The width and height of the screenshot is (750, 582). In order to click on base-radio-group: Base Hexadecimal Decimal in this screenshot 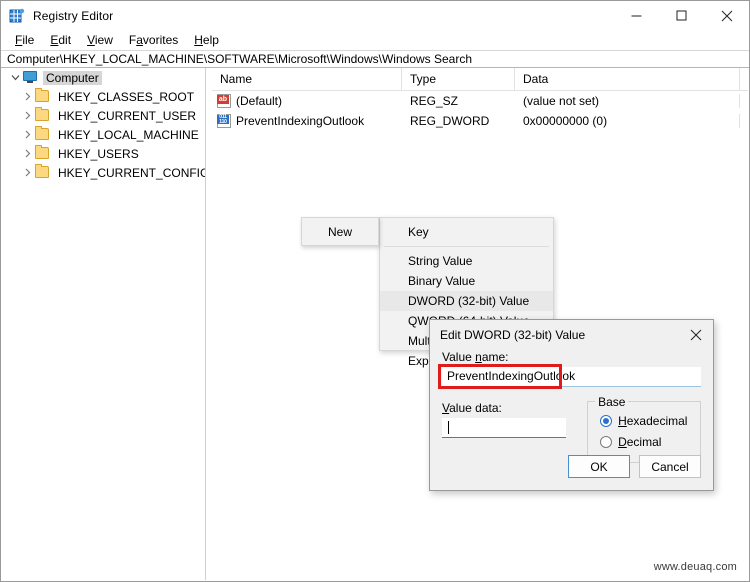, I will do `click(644, 429)`.